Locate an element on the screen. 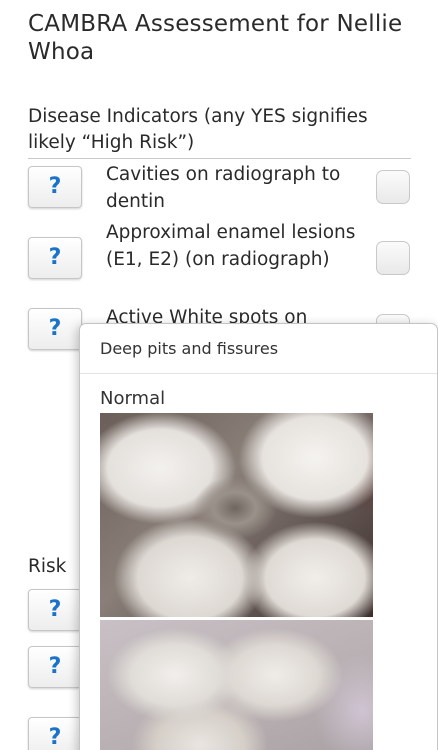  popover-divider is located at coordinates (258, 373).